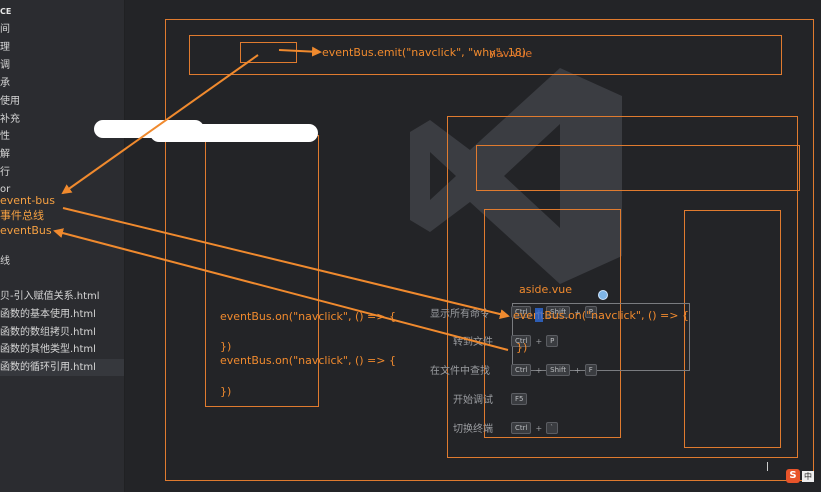  What do you see at coordinates (808, 476) in the screenshot?
I see `ime-mode: 中` at bounding box center [808, 476].